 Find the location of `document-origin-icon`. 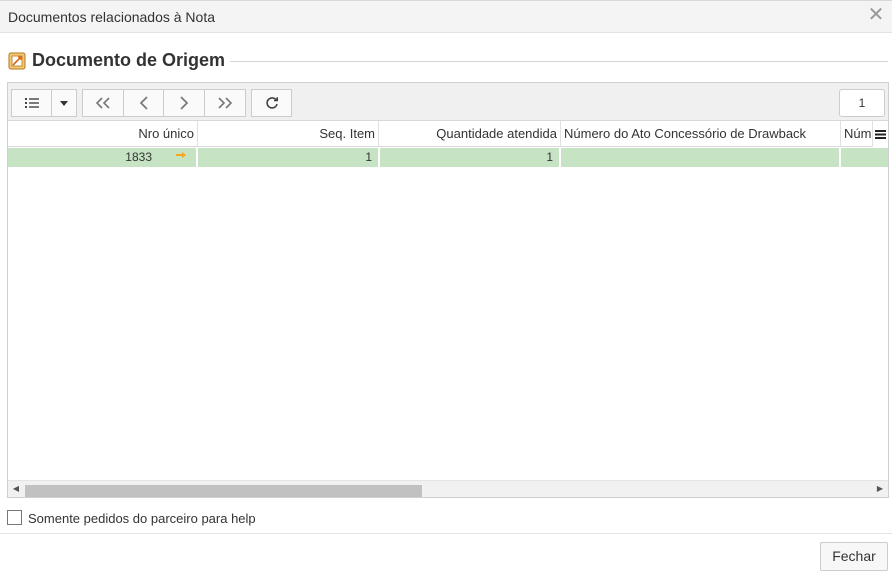

document-origin-icon is located at coordinates (17, 61).